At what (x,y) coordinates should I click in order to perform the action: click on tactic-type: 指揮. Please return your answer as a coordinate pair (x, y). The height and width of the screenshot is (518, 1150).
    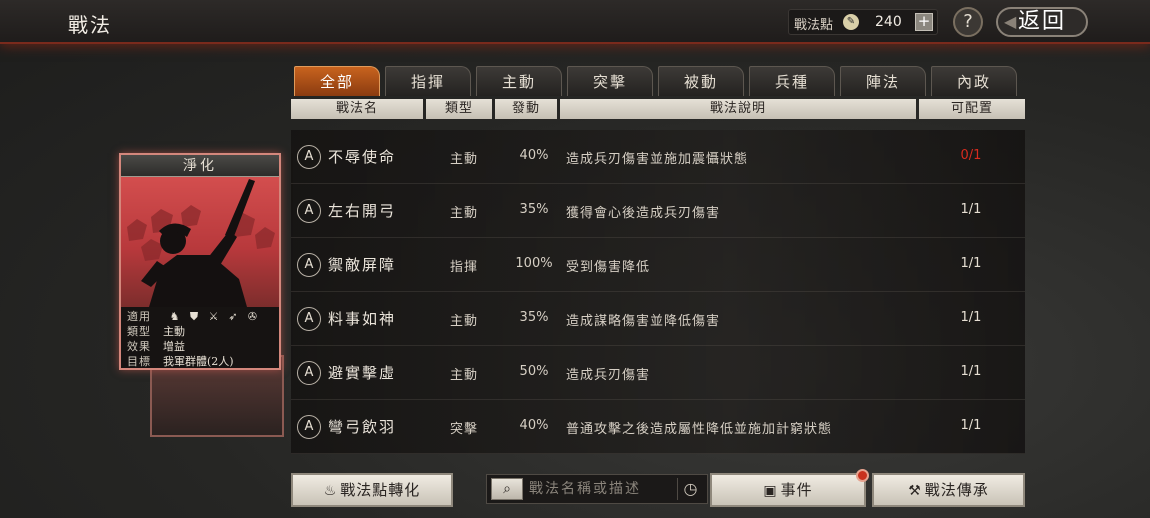
    Looking at the image, I should click on (464, 267).